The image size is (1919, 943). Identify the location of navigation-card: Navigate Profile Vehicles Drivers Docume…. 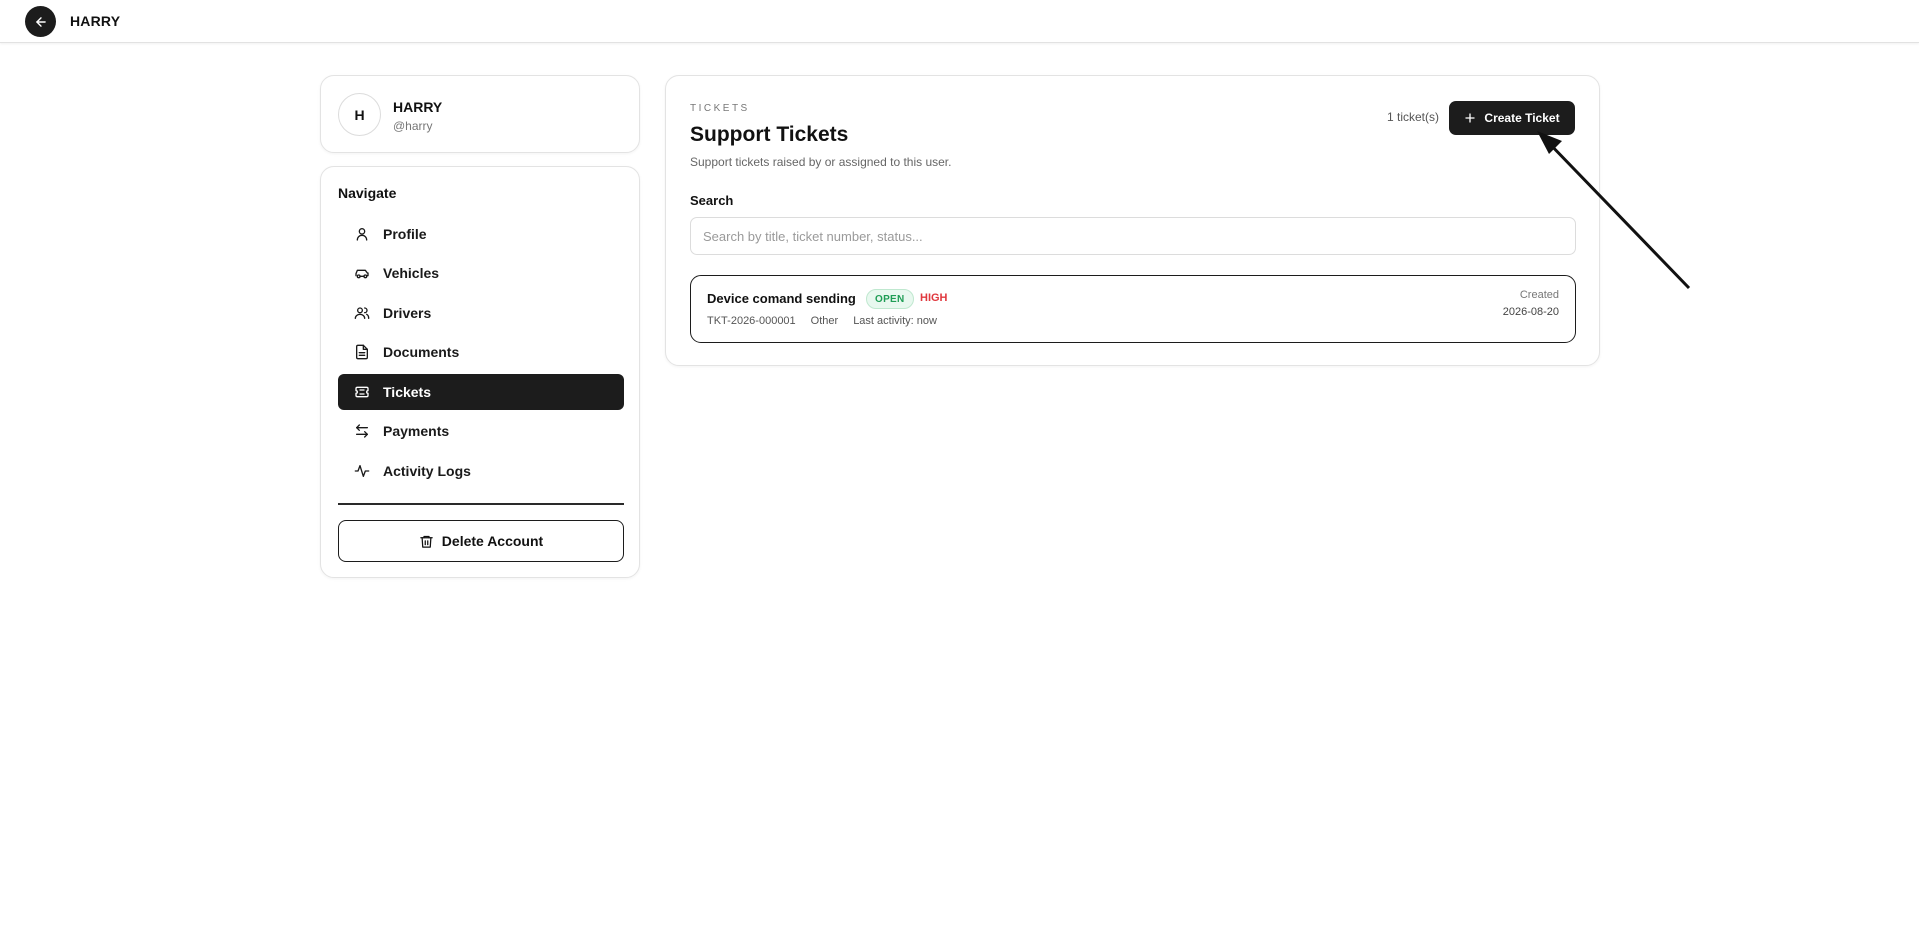
(480, 372).